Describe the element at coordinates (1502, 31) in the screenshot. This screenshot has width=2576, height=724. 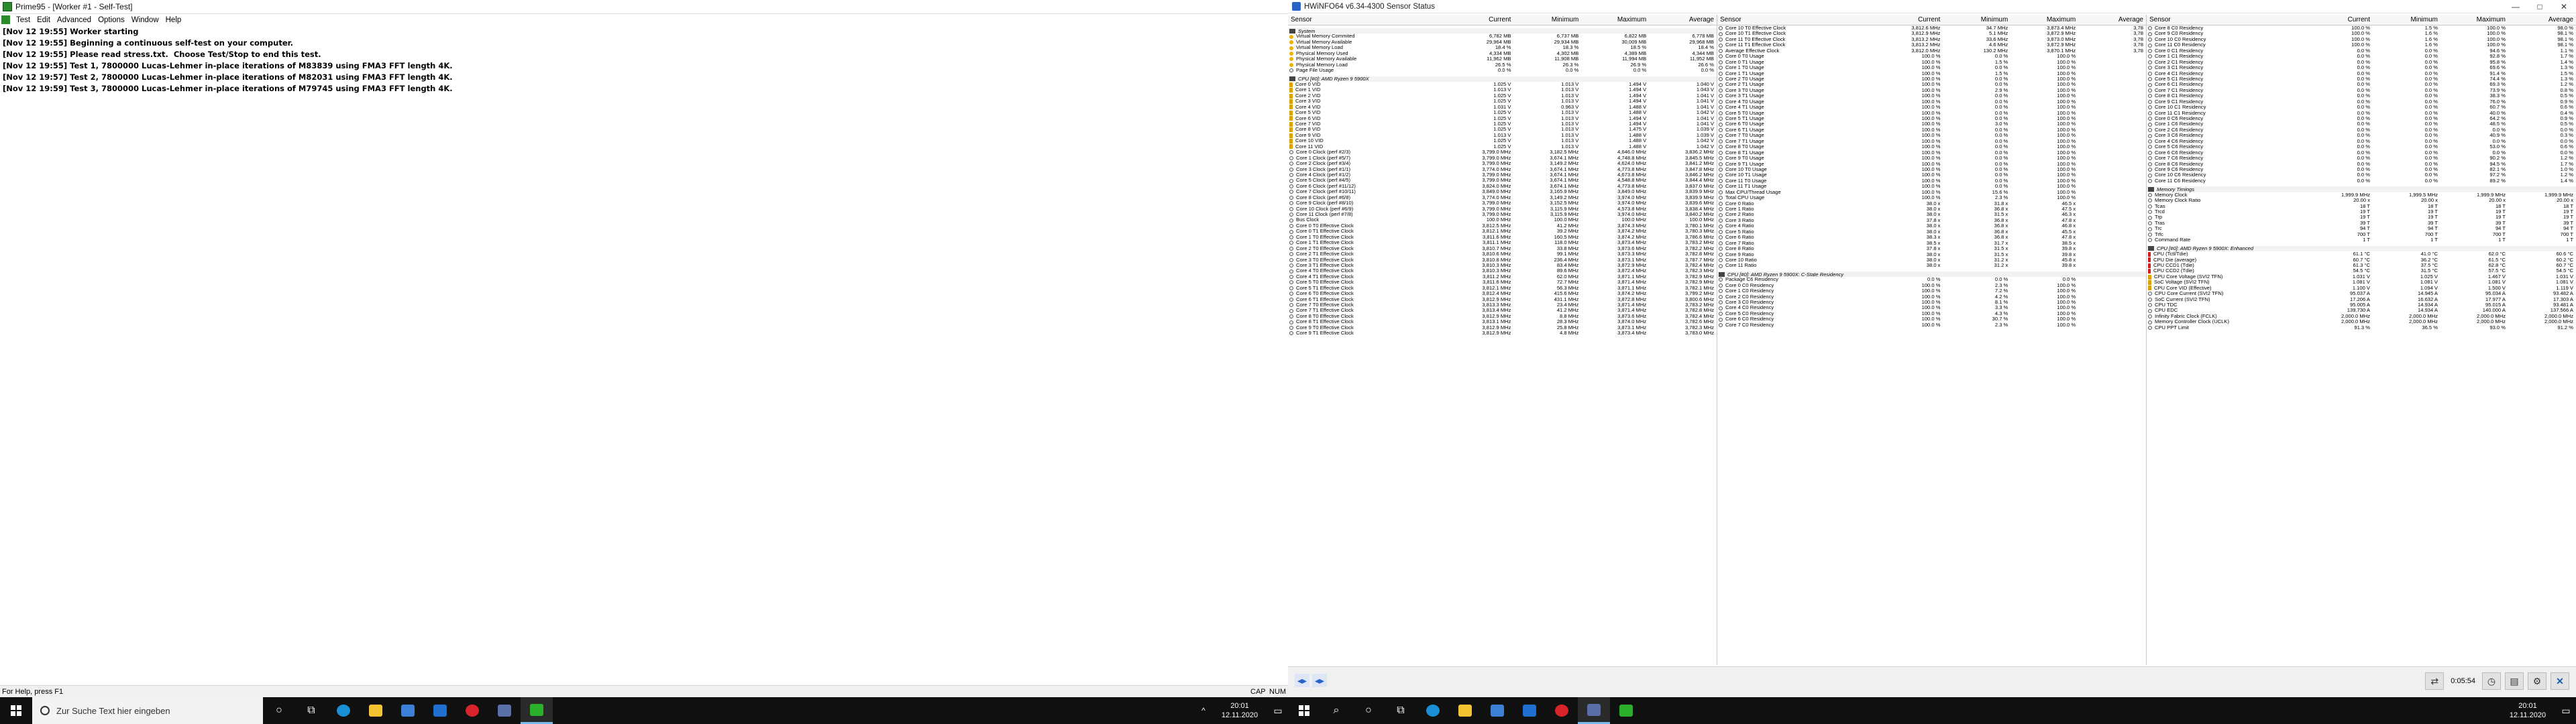
I see `sensor-group-header: System` at that location.